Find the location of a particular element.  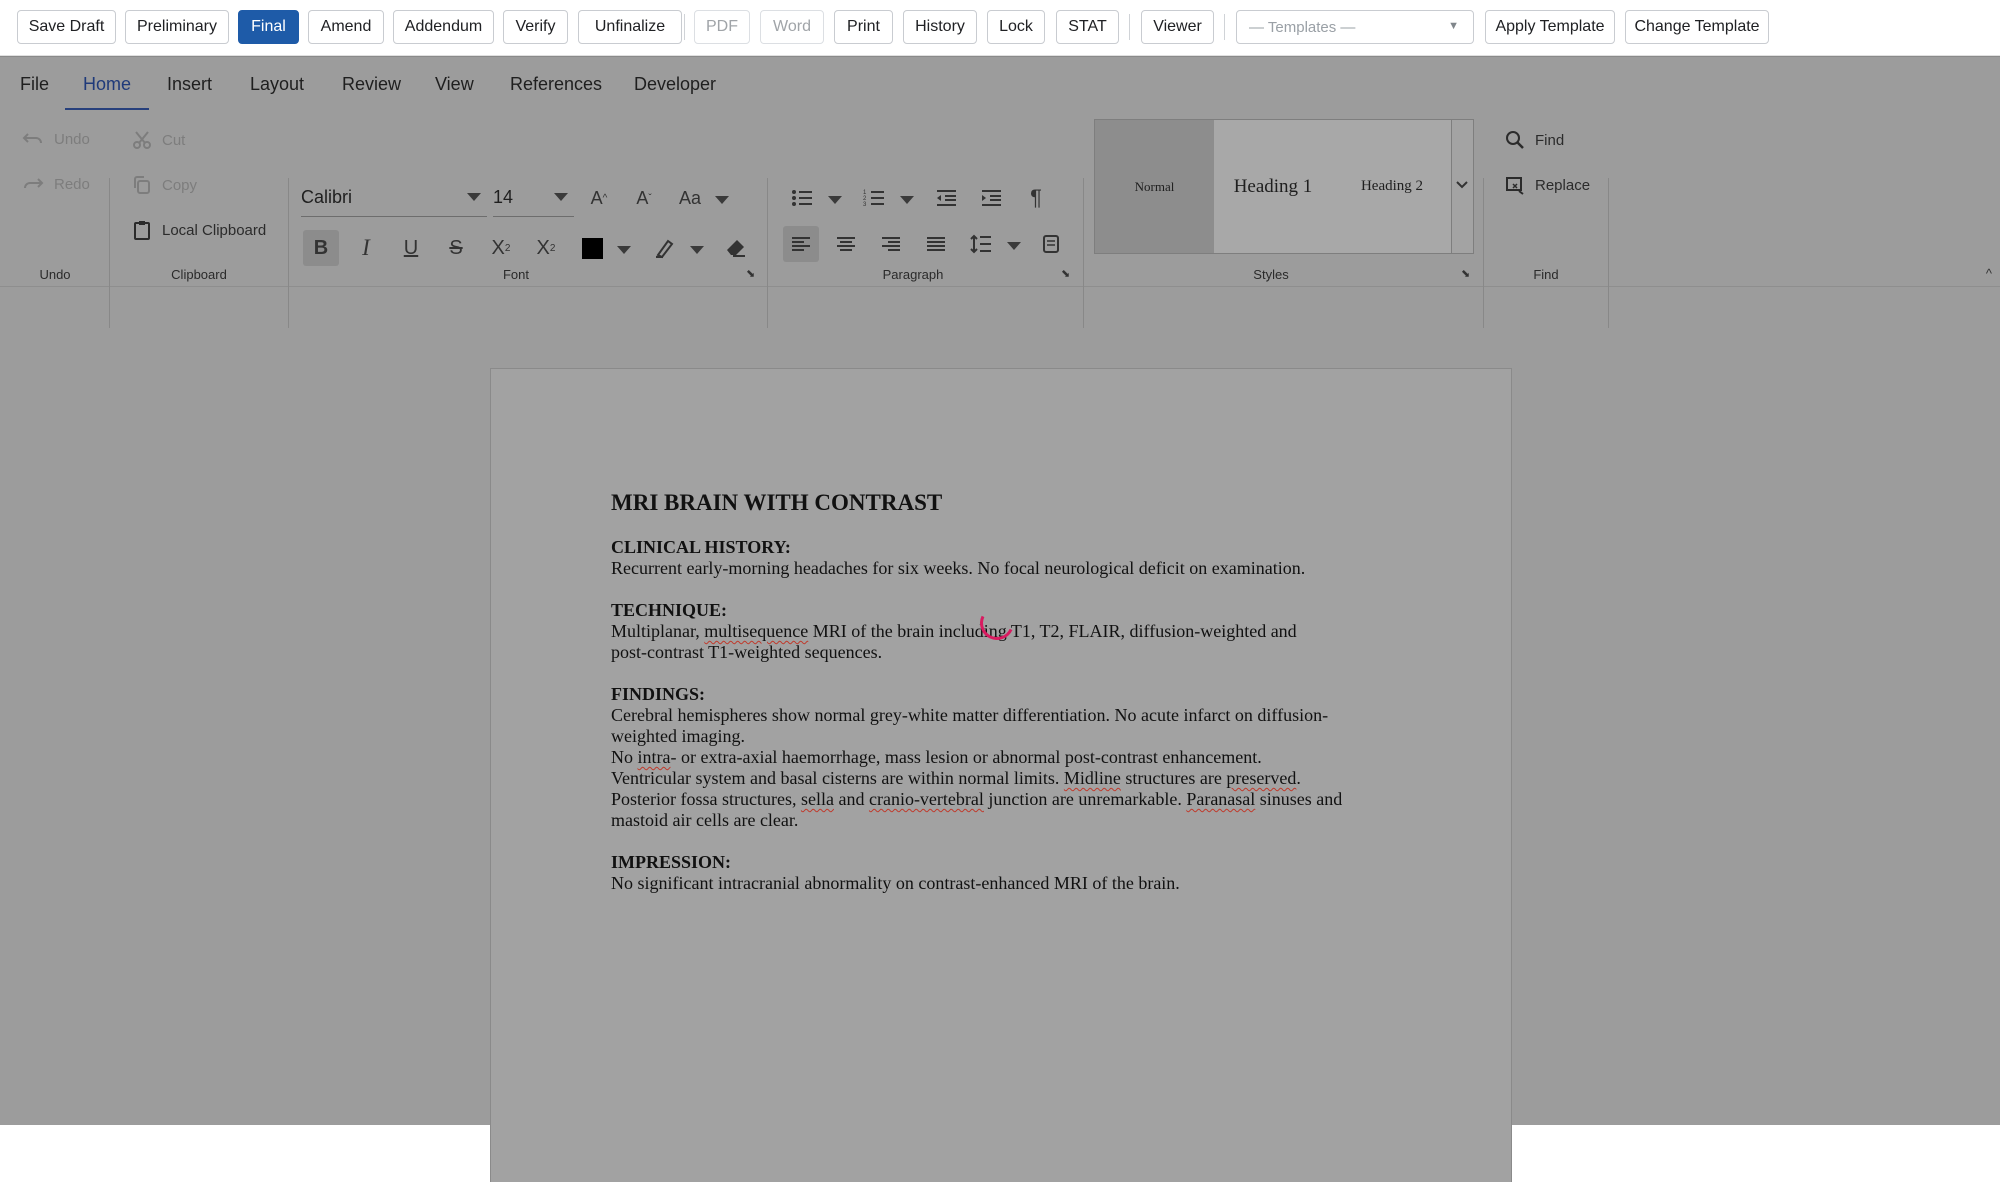

shrink-font-icon: Aˇ is located at coordinates (644, 198).